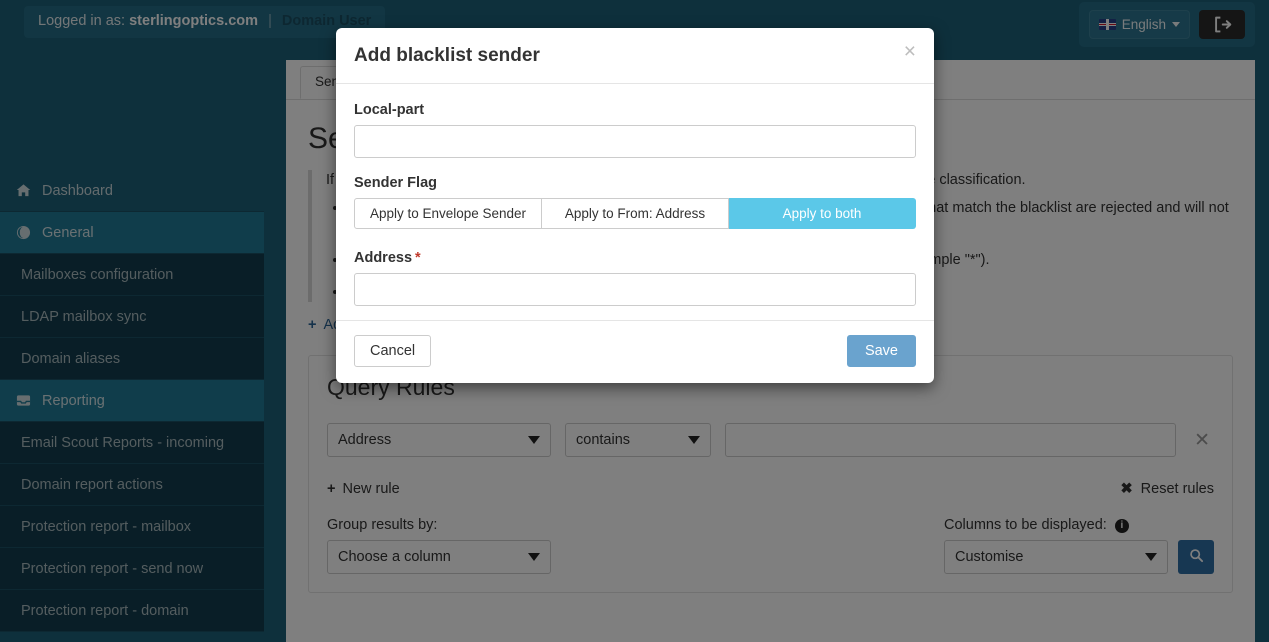 This screenshot has height=642, width=1269. What do you see at coordinates (910, 51) in the screenshot?
I see `close-icon: ×` at bounding box center [910, 51].